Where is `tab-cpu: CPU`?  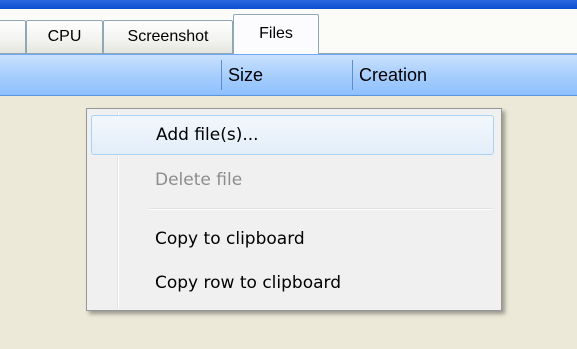 tab-cpu: CPU is located at coordinates (64, 36).